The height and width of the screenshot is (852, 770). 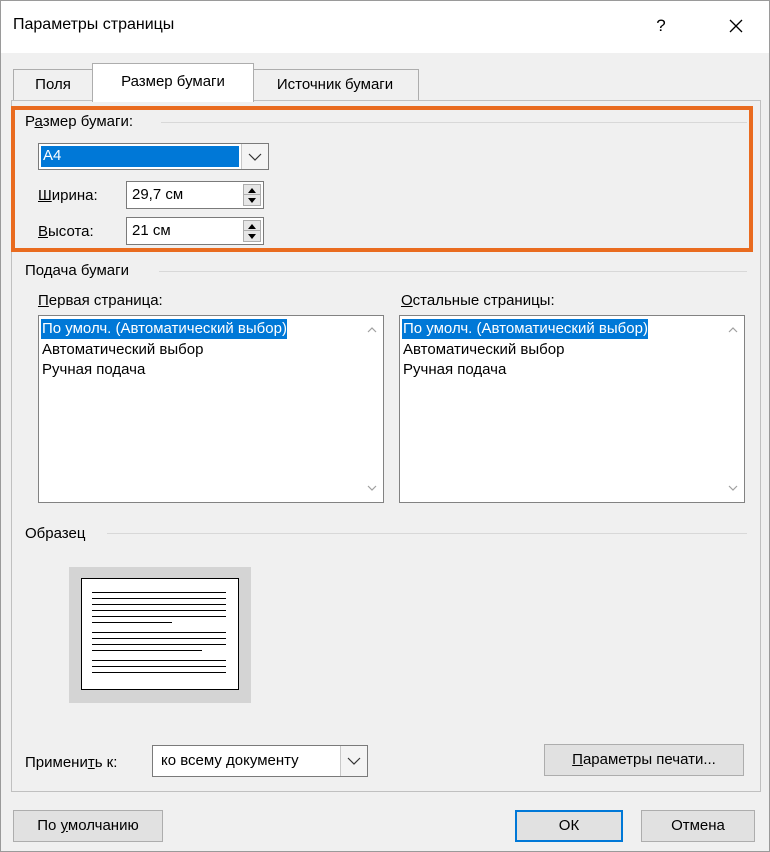 What do you see at coordinates (71, 762) in the screenshot?
I see `apply-to-label: Применить к:` at bounding box center [71, 762].